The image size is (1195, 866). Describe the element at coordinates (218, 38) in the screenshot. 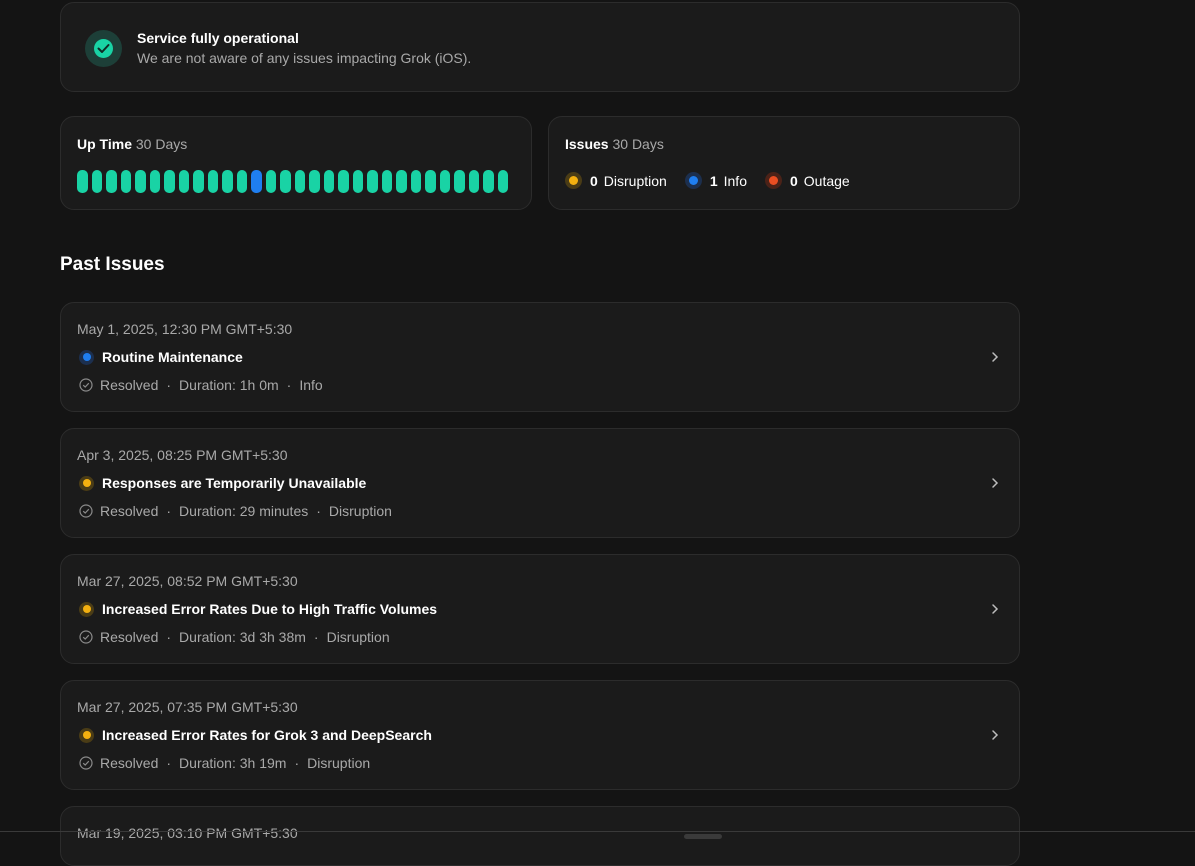

I see `status-title: Service fully operational` at that location.